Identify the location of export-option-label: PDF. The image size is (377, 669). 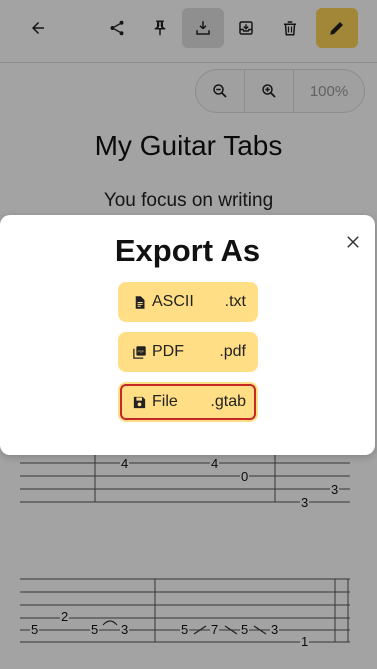
(168, 351).